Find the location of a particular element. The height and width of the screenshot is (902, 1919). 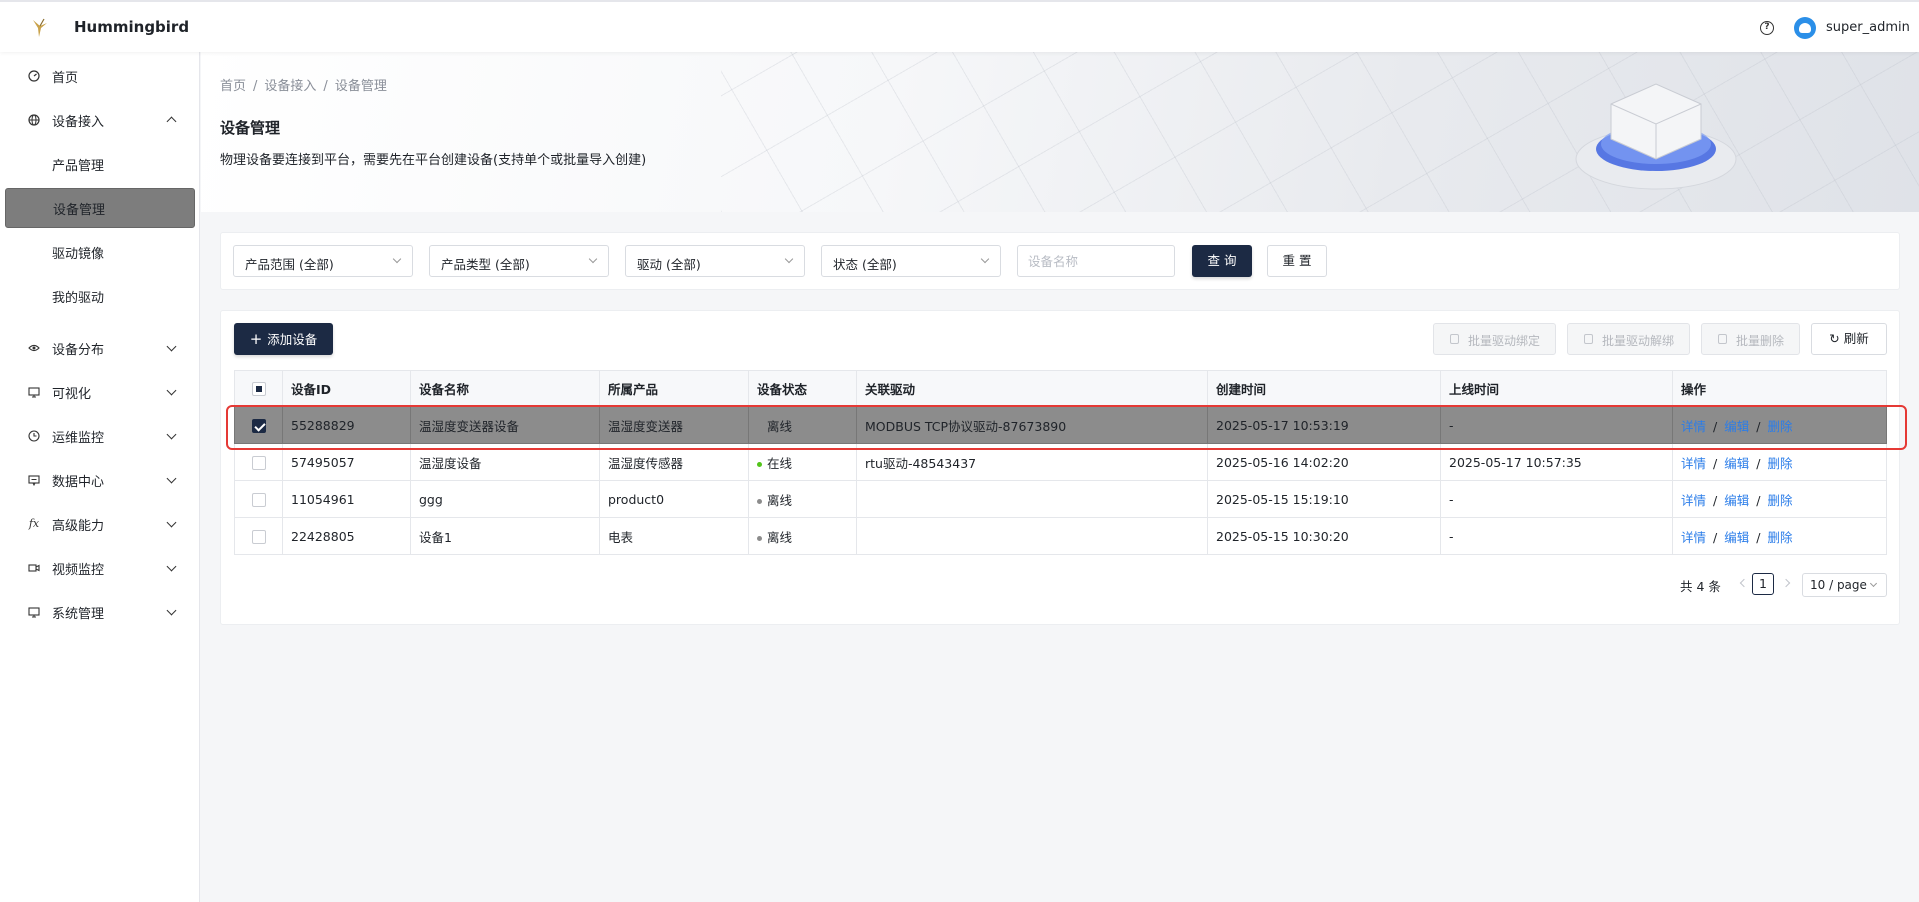

product-cell: product0 is located at coordinates (674, 499).